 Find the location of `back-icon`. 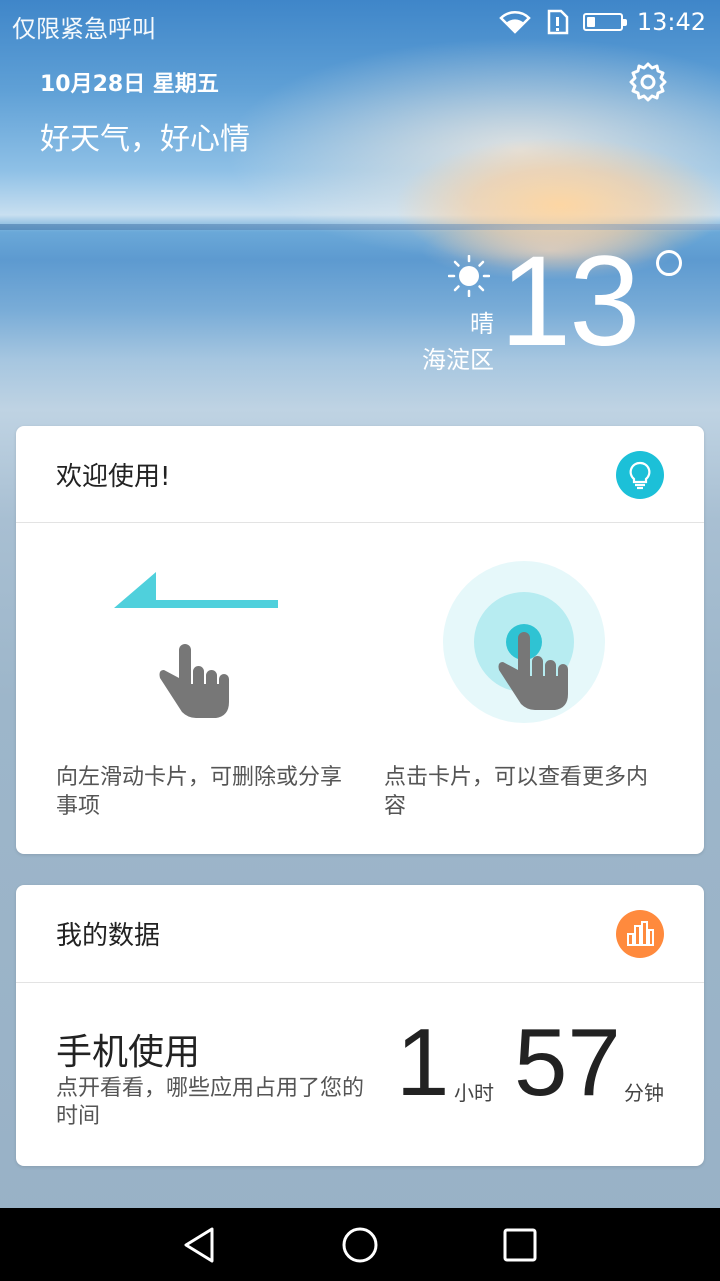

back-icon is located at coordinates (200, 1245).